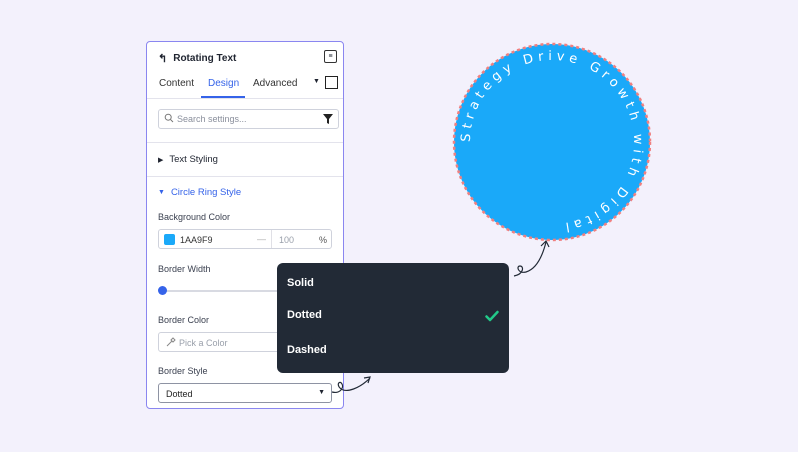 The image size is (798, 452). What do you see at coordinates (193, 159) in the screenshot?
I see `section-label: Text Styling` at bounding box center [193, 159].